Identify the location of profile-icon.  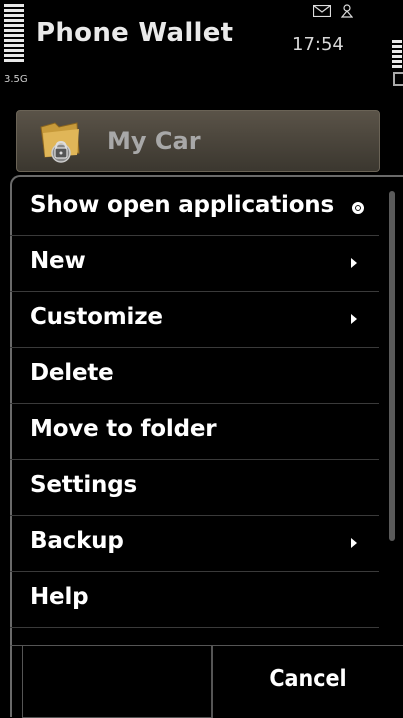
(347, 11).